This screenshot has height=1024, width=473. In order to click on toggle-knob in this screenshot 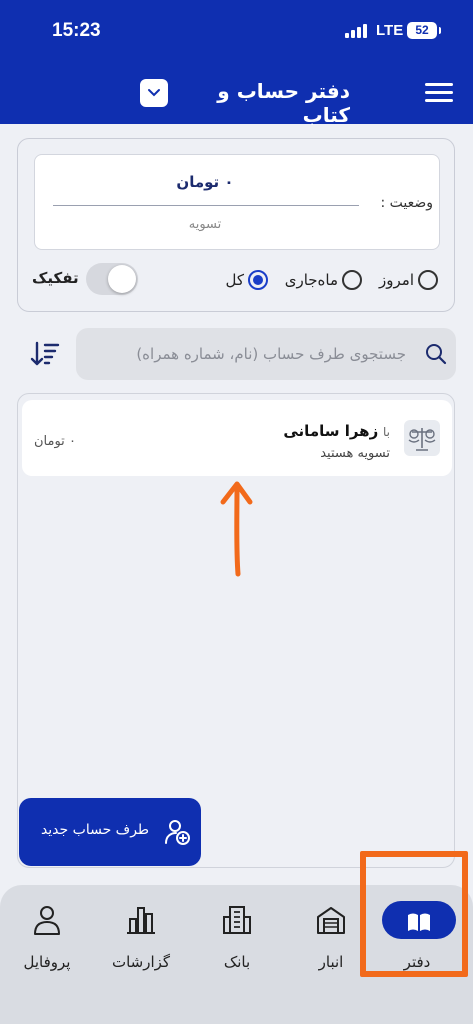, I will do `click(122, 279)`.